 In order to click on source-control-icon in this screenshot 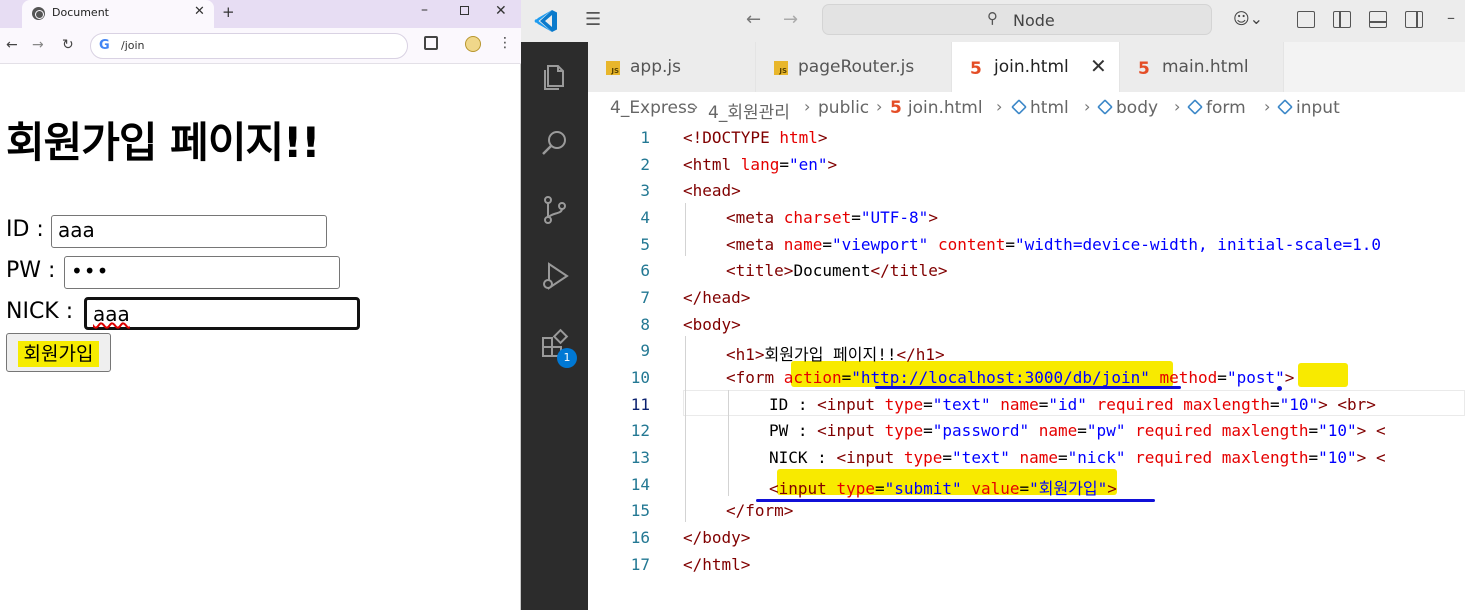, I will do `click(555, 210)`.